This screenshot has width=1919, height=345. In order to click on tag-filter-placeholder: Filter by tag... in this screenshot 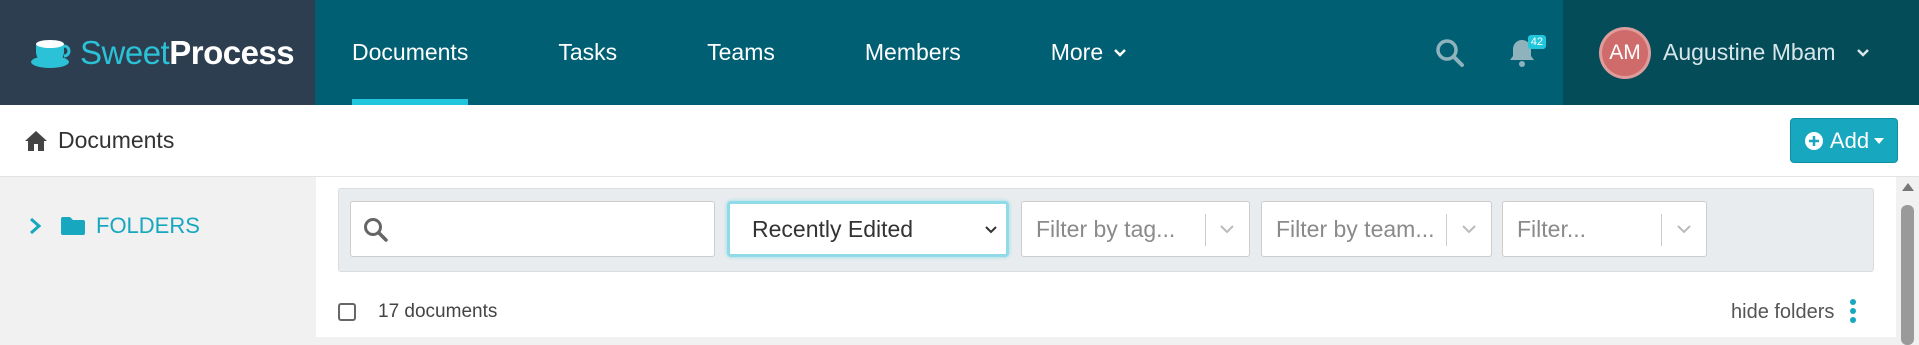, I will do `click(1106, 228)`.